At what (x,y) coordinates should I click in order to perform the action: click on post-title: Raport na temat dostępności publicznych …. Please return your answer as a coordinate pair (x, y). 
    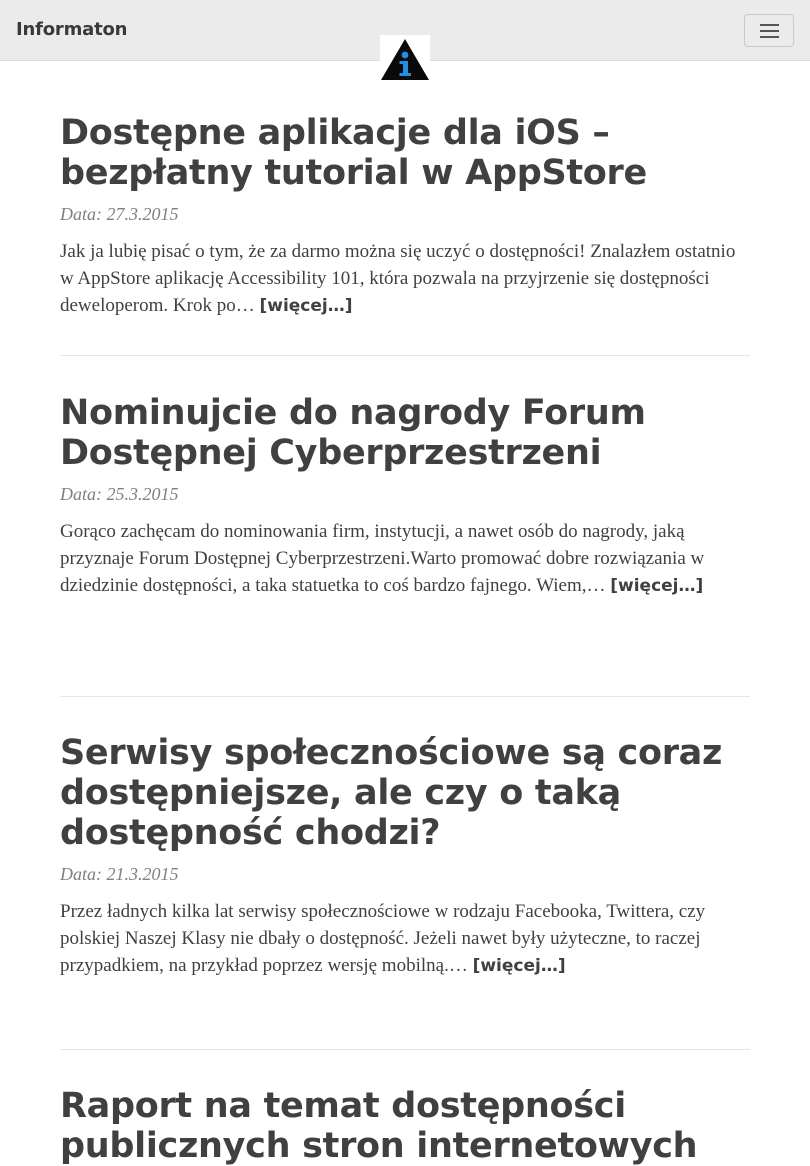
    Looking at the image, I should click on (405, 1126).